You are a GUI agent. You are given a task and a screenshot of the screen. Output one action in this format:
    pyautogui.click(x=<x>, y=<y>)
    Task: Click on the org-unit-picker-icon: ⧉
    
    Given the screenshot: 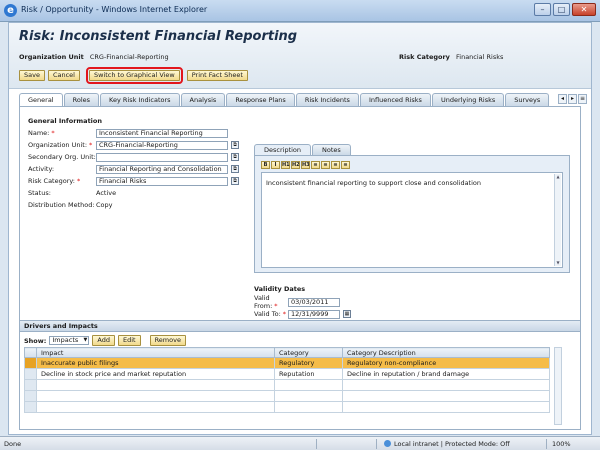 What is the action you would take?
    pyautogui.click(x=235, y=145)
    